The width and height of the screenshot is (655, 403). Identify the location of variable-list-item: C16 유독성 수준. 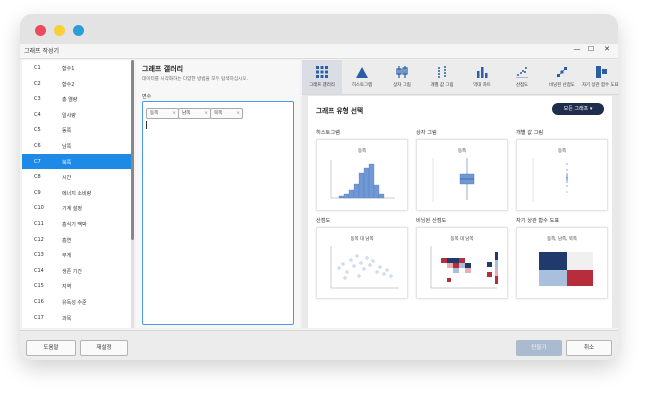
(77, 302).